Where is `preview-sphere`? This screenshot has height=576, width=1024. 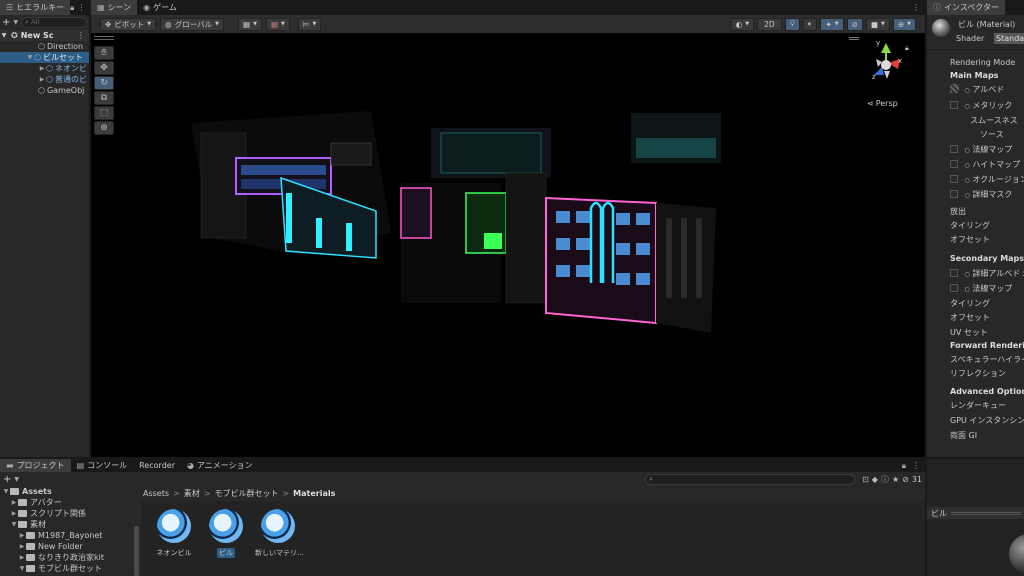
preview-sphere is located at coordinates (1016, 554).